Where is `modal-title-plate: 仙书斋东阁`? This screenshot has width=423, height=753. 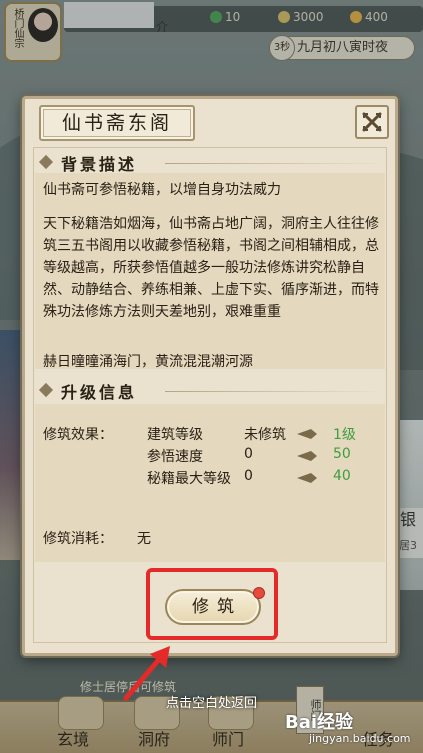
modal-title-plate: 仙书斋东阁 is located at coordinates (117, 123).